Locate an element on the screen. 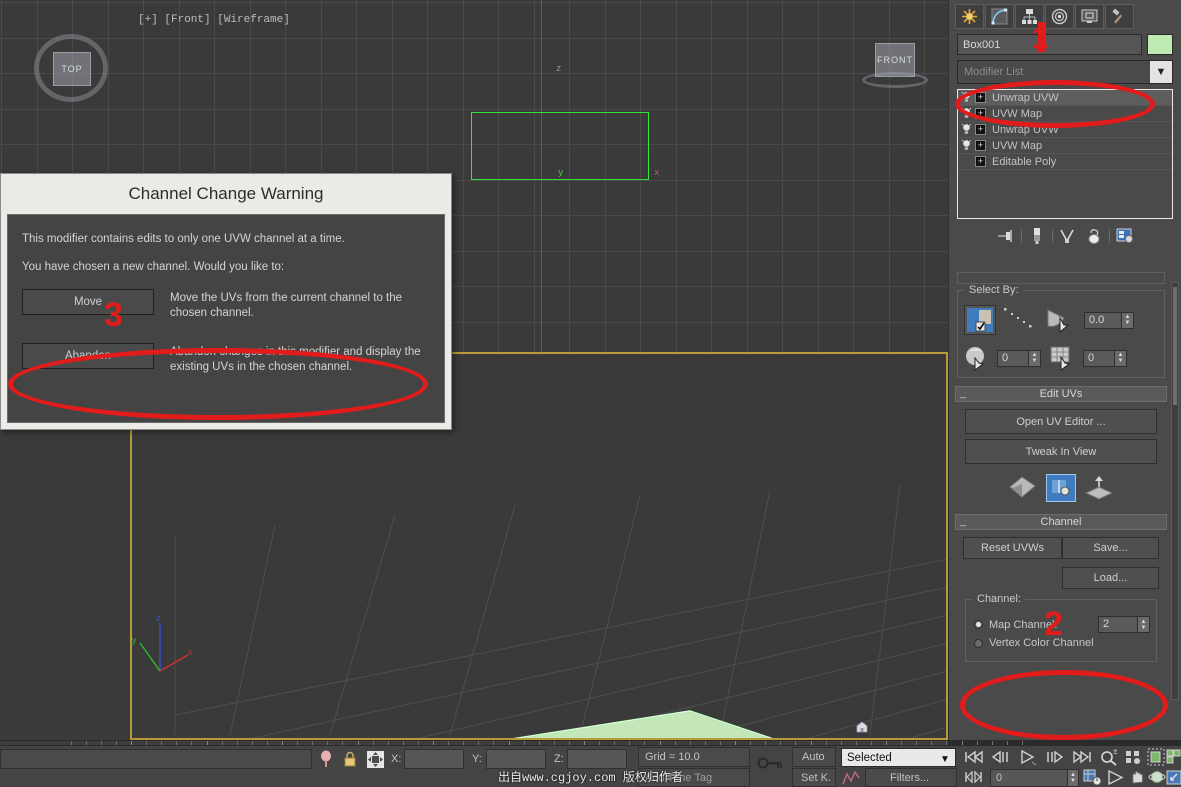 Image resolution: width=1181 pixels, height=787 pixels. chevron-down-icon: ▼ is located at coordinates (1161, 72).